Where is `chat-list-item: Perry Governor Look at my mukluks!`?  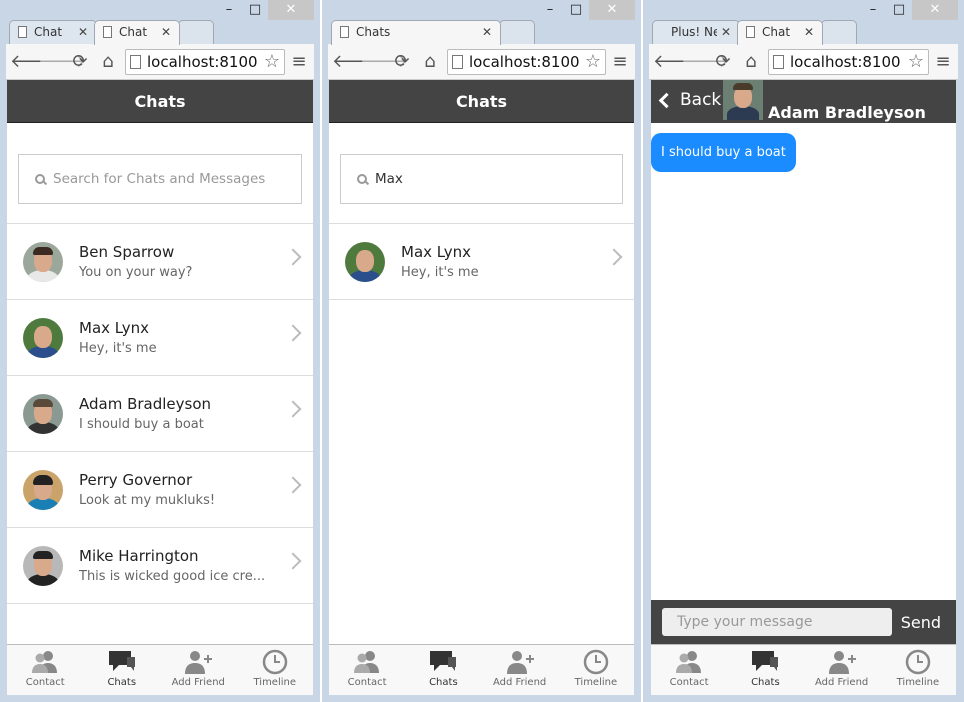
chat-list-item: Perry Governor Look at my mukluks! is located at coordinates (160, 490).